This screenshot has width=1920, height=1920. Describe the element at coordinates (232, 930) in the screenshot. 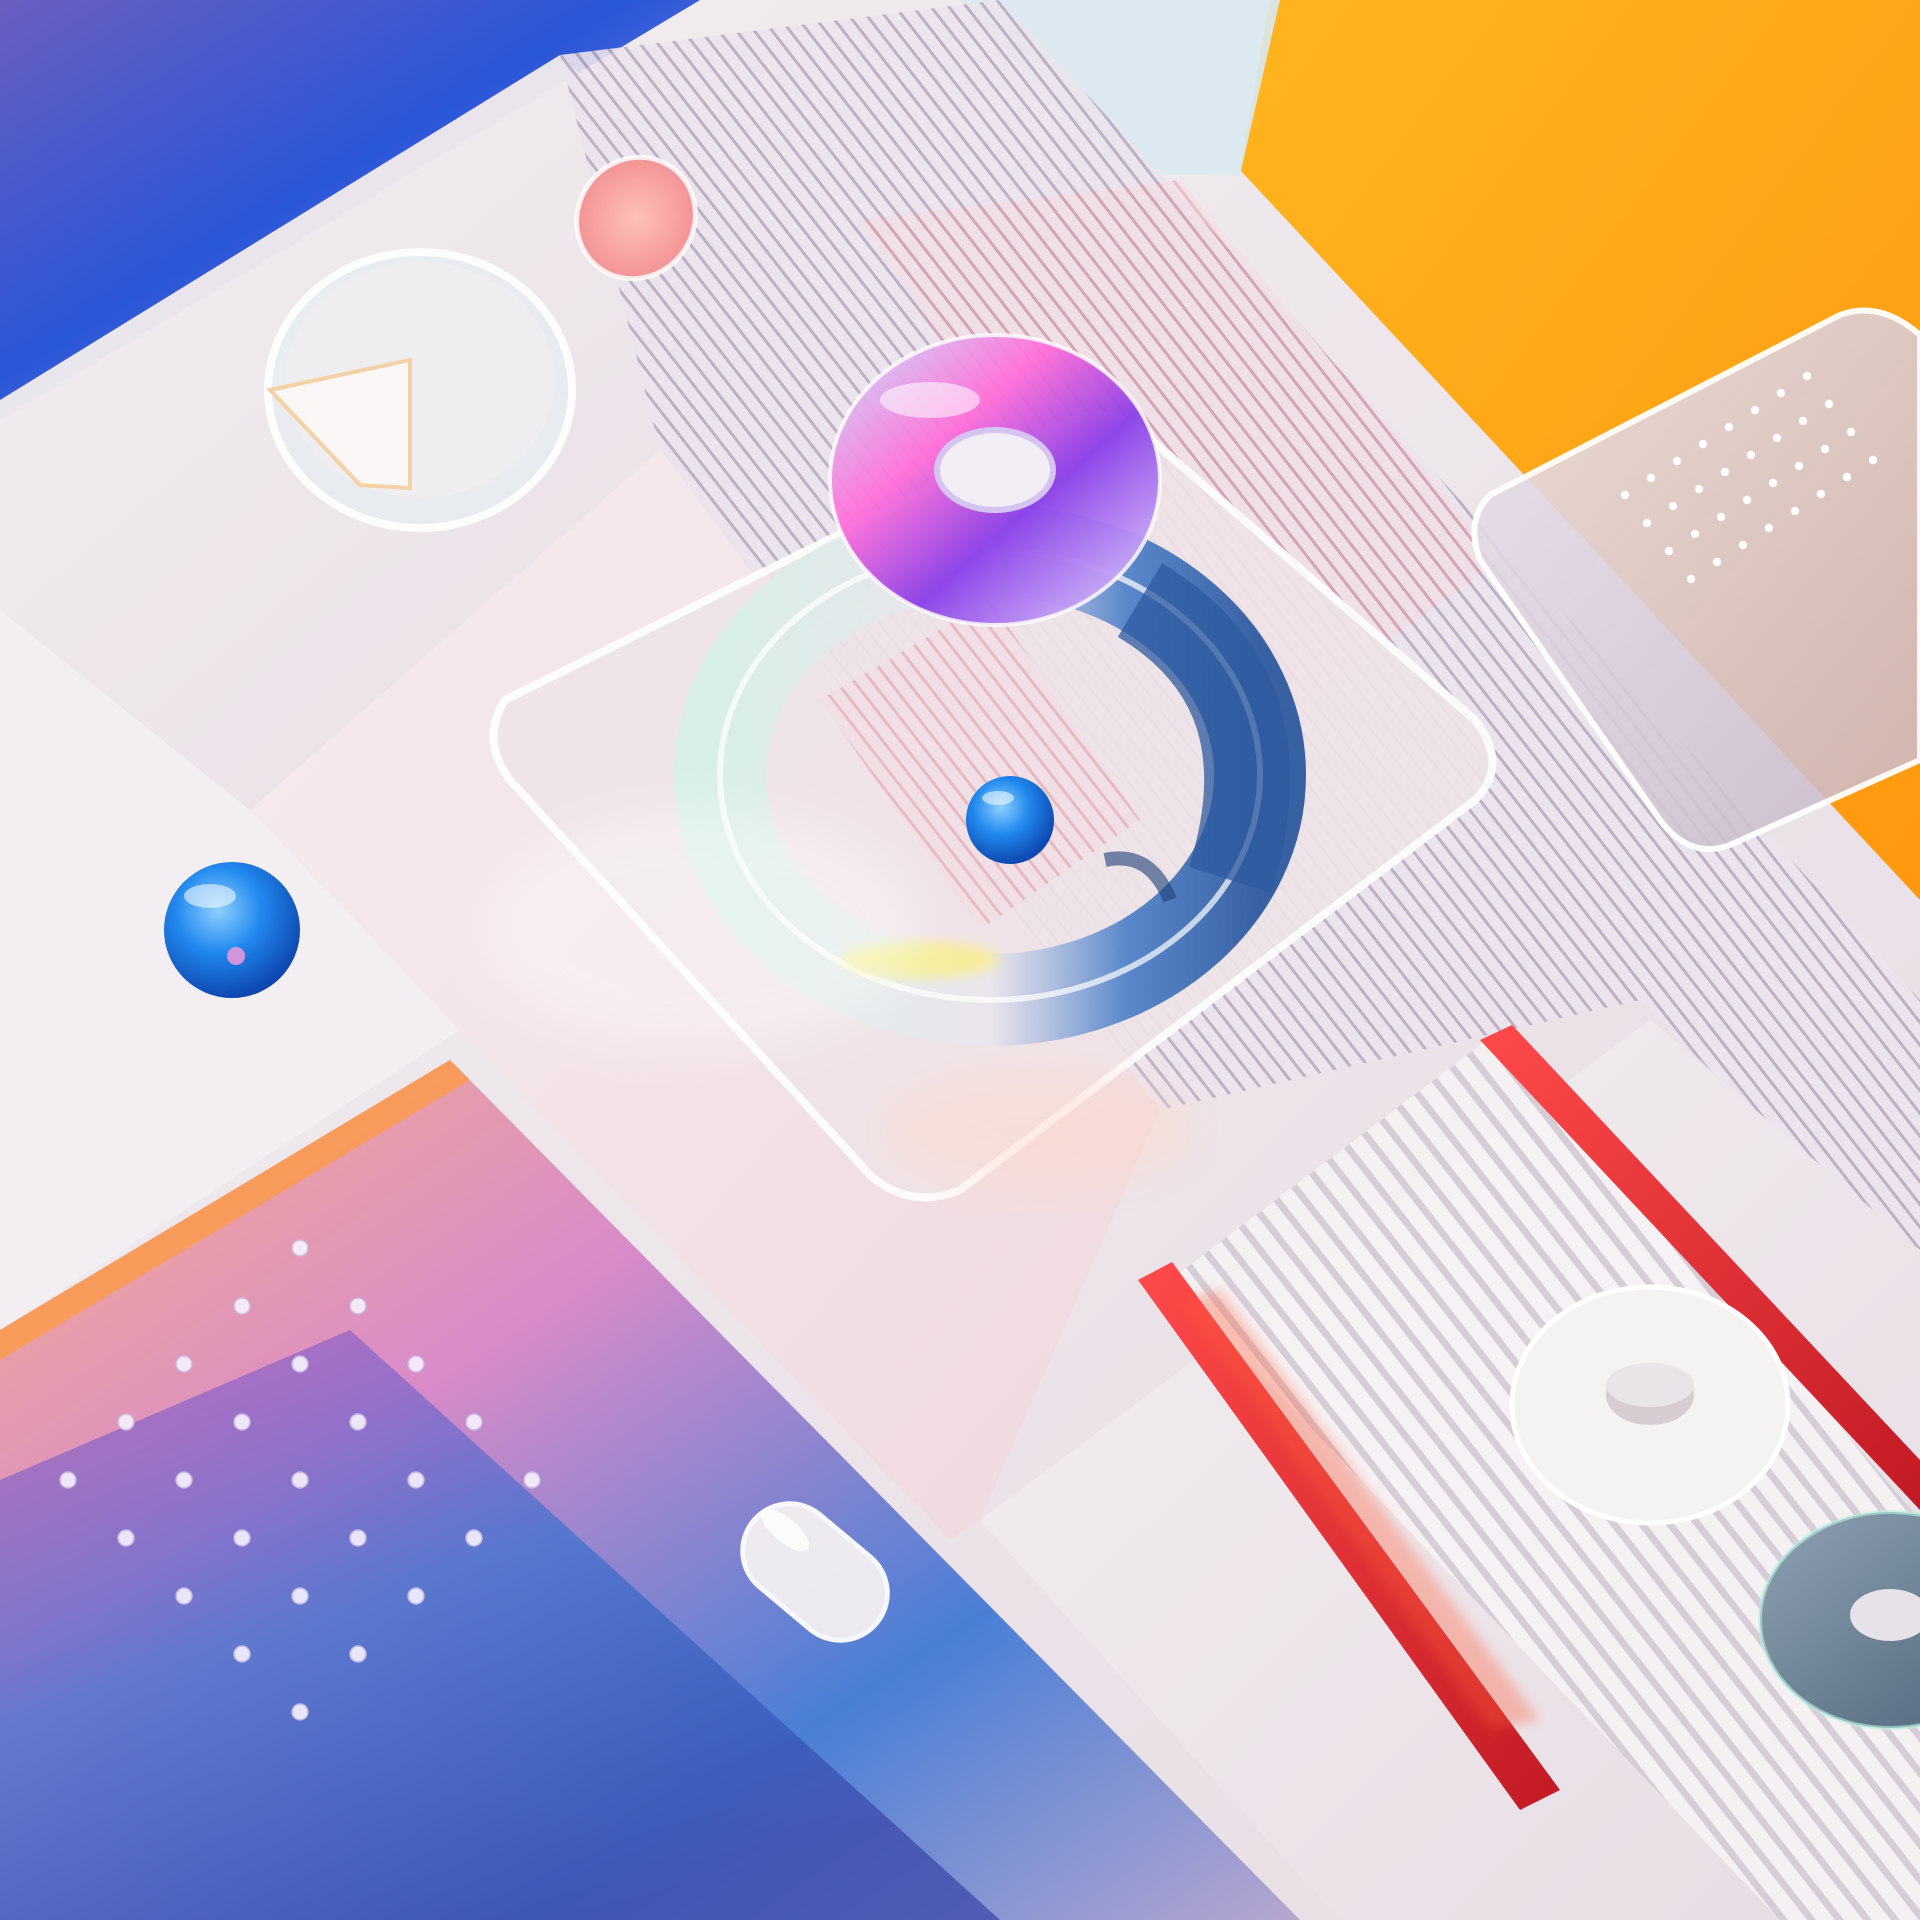

I see `blue-sphere-icon` at that location.